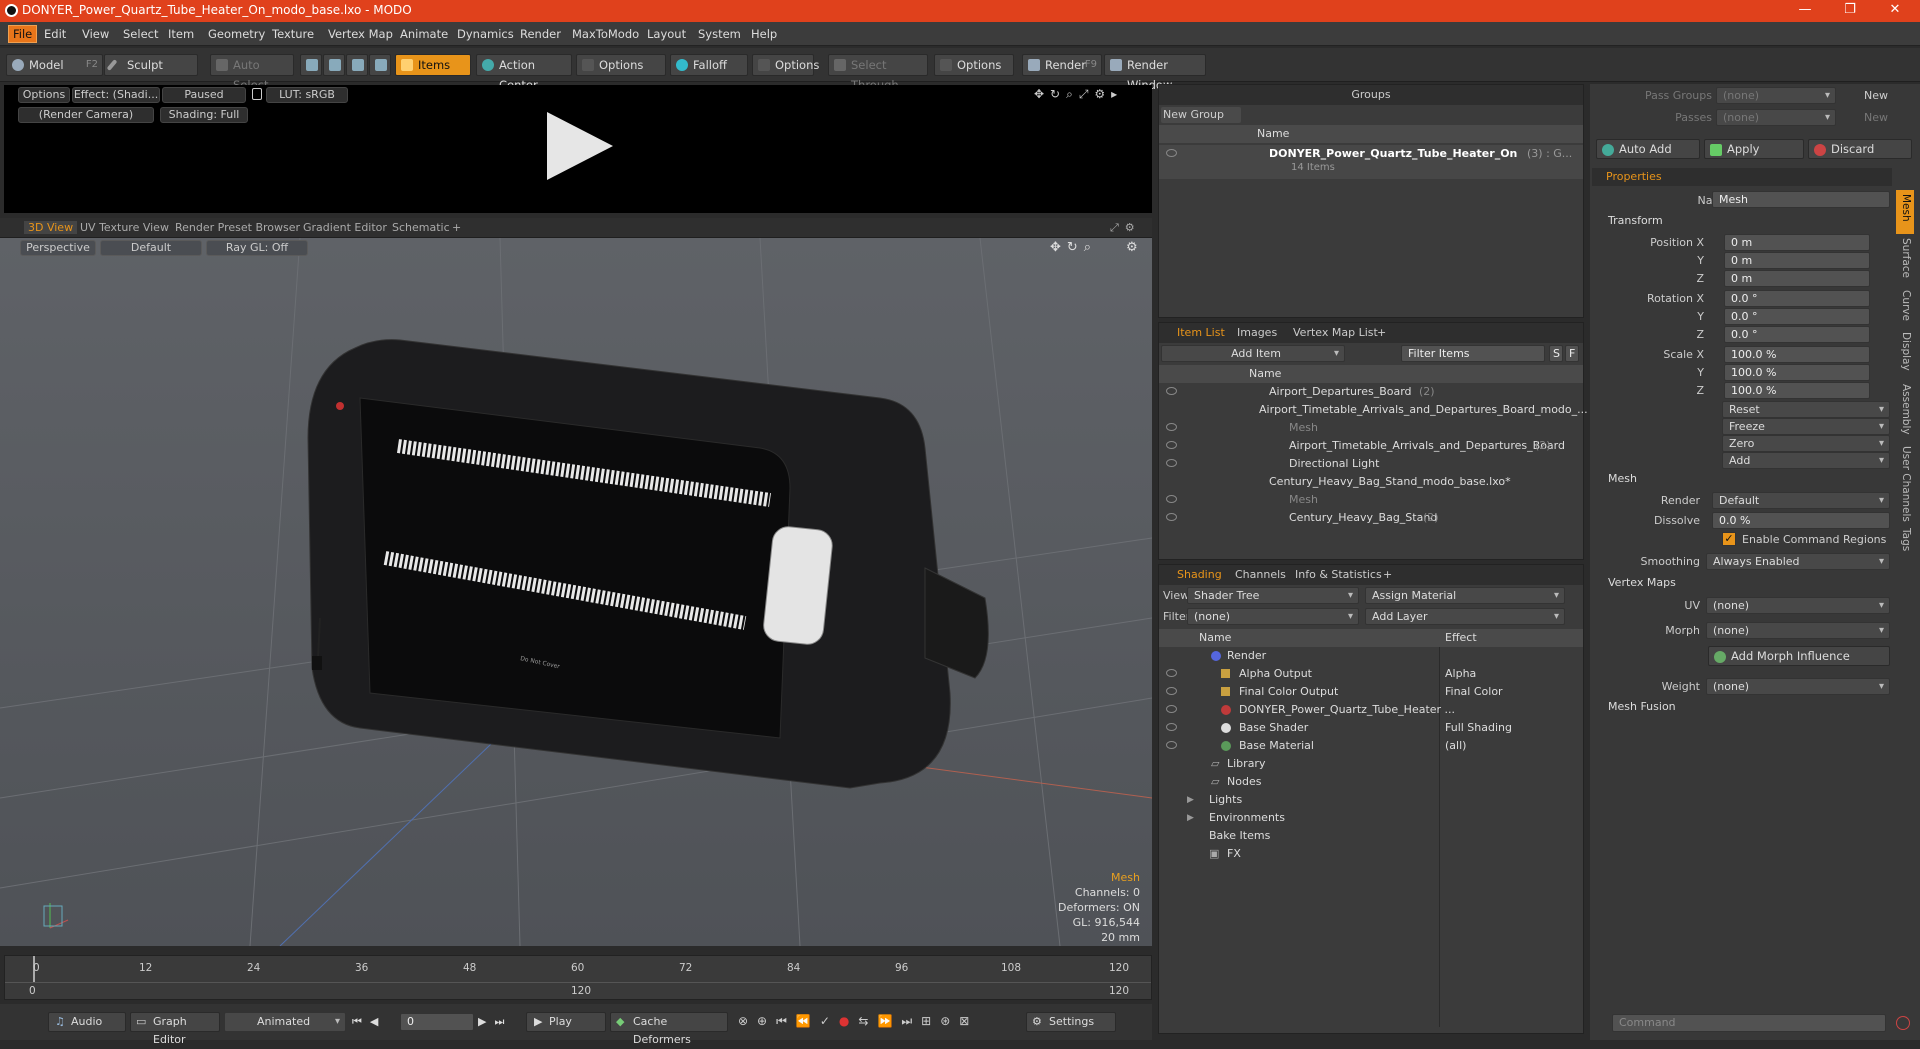  What do you see at coordinates (1903, 1023) in the screenshot?
I see `command-history-icon` at bounding box center [1903, 1023].